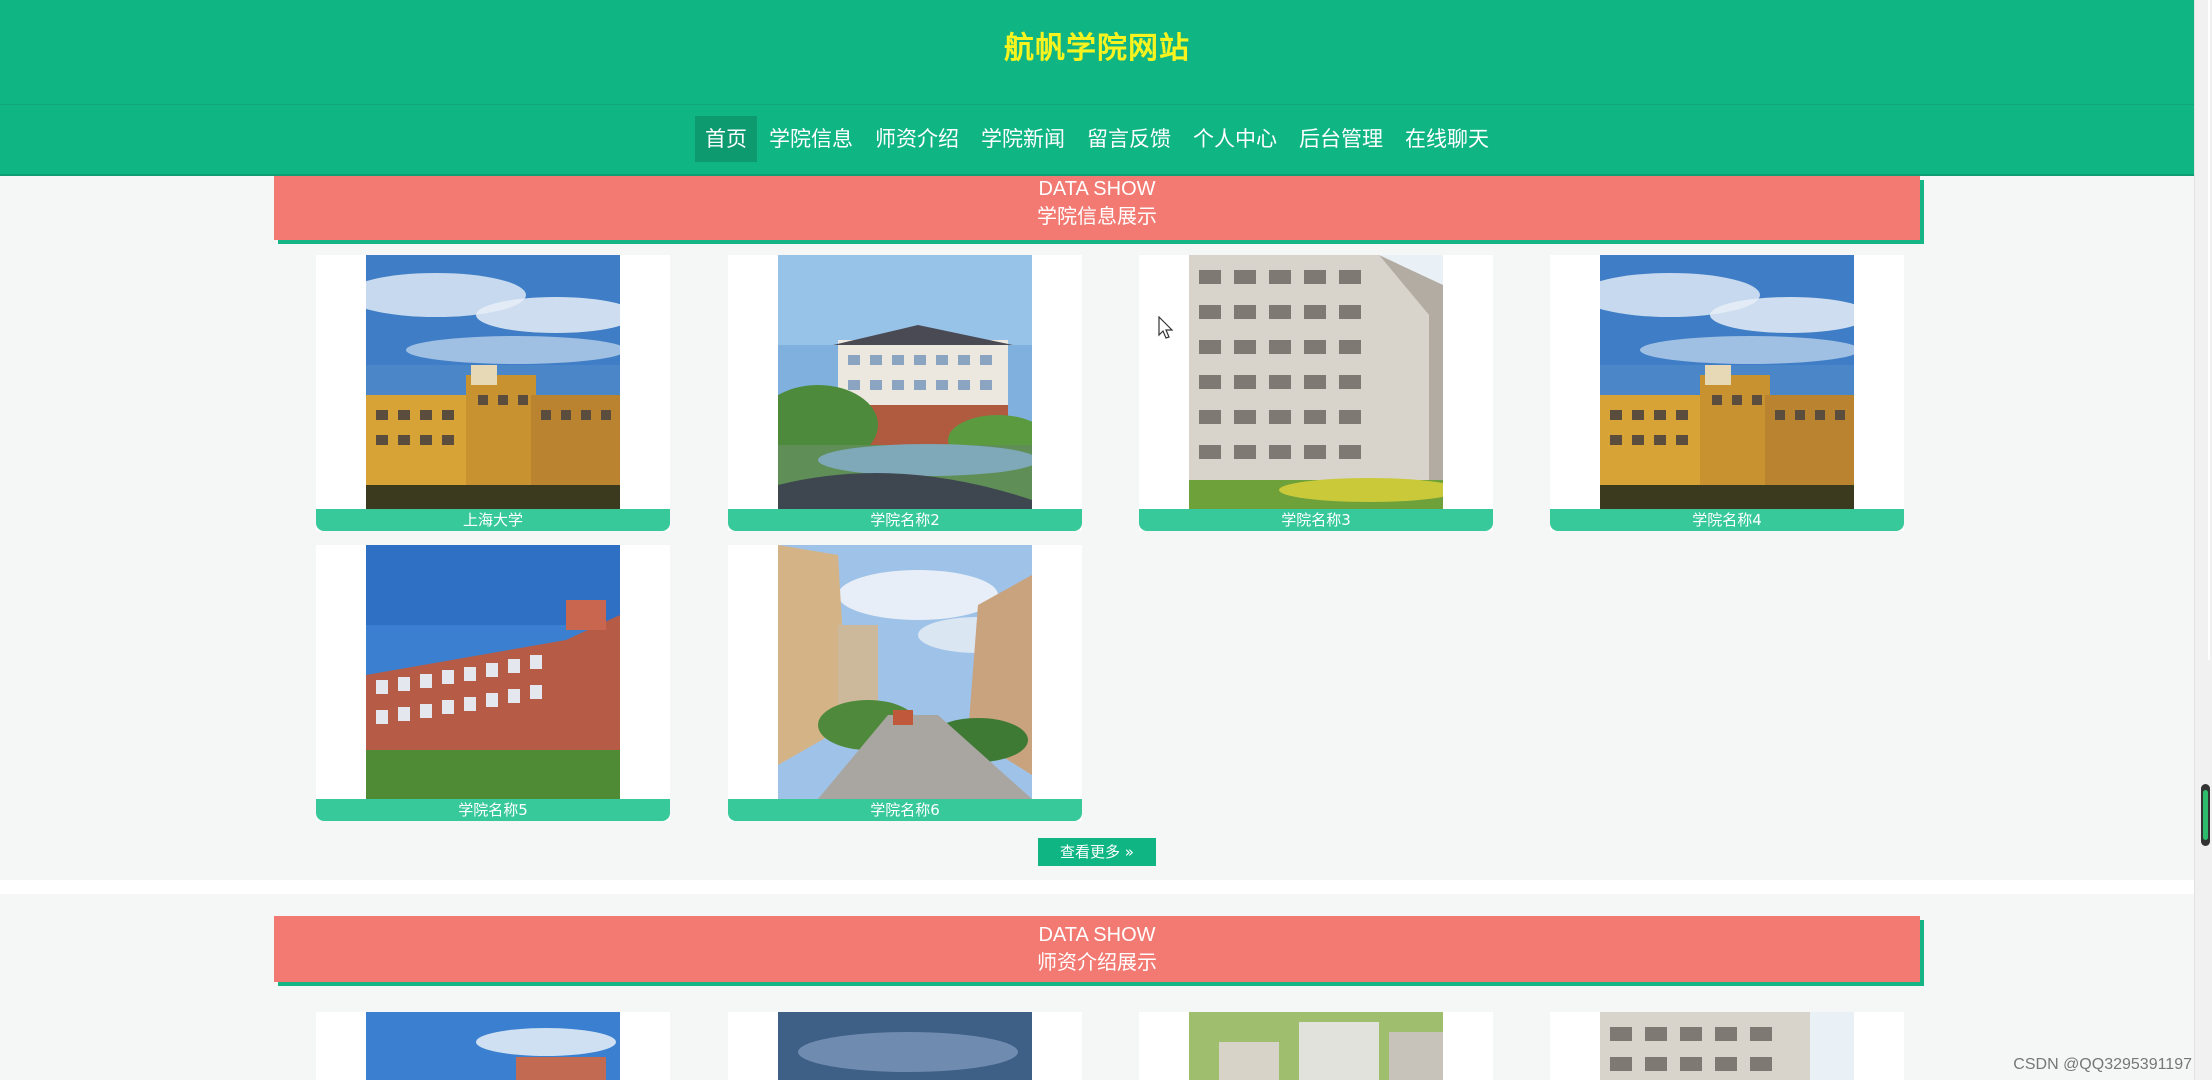  What do you see at coordinates (1023, 139) in the screenshot?
I see `nav-item-news: 学院新闻` at bounding box center [1023, 139].